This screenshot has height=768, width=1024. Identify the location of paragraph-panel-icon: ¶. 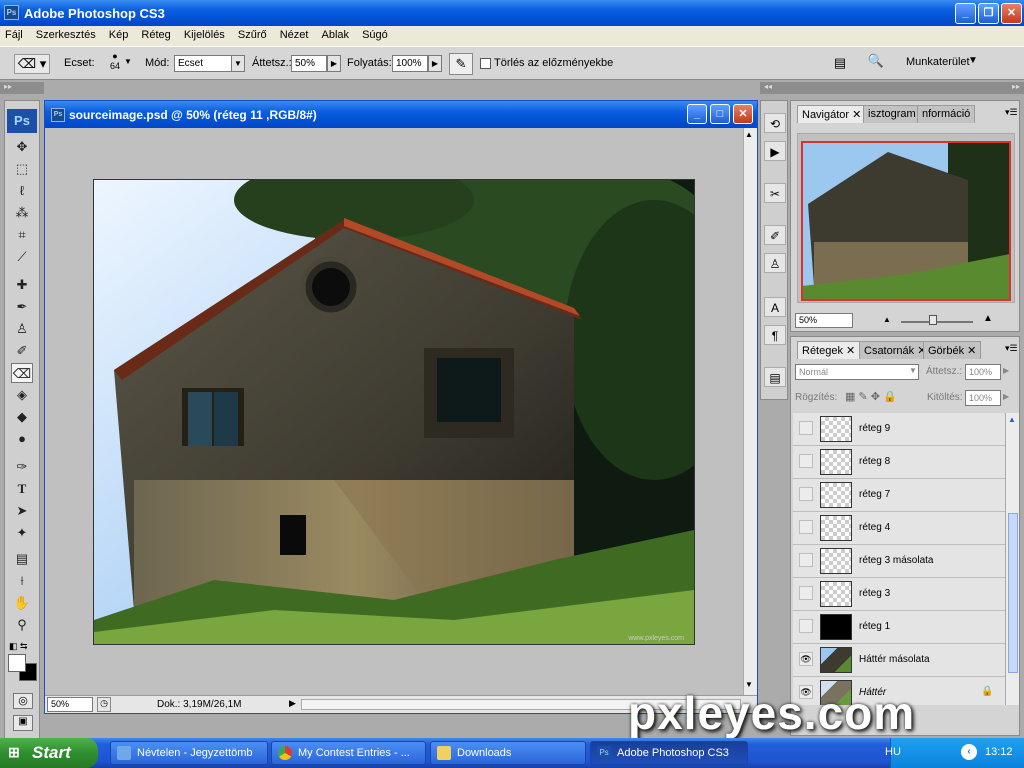
(775, 335).